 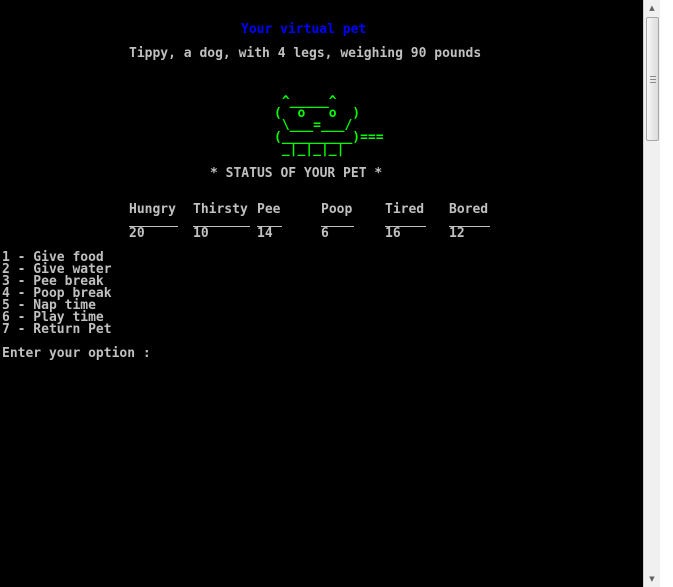 I want to click on menu-item-return-pet: 7 - Return Pet, so click(x=57, y=329).